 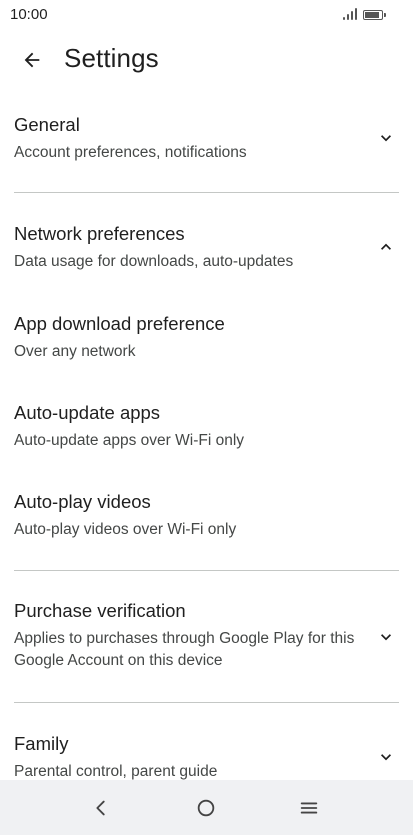 What do you see at coordinates (125, 529) in the screenshot?
I see `setting-subtitle: Auto-play videos over Wi-Fi only` at bounding box center [125, 529].